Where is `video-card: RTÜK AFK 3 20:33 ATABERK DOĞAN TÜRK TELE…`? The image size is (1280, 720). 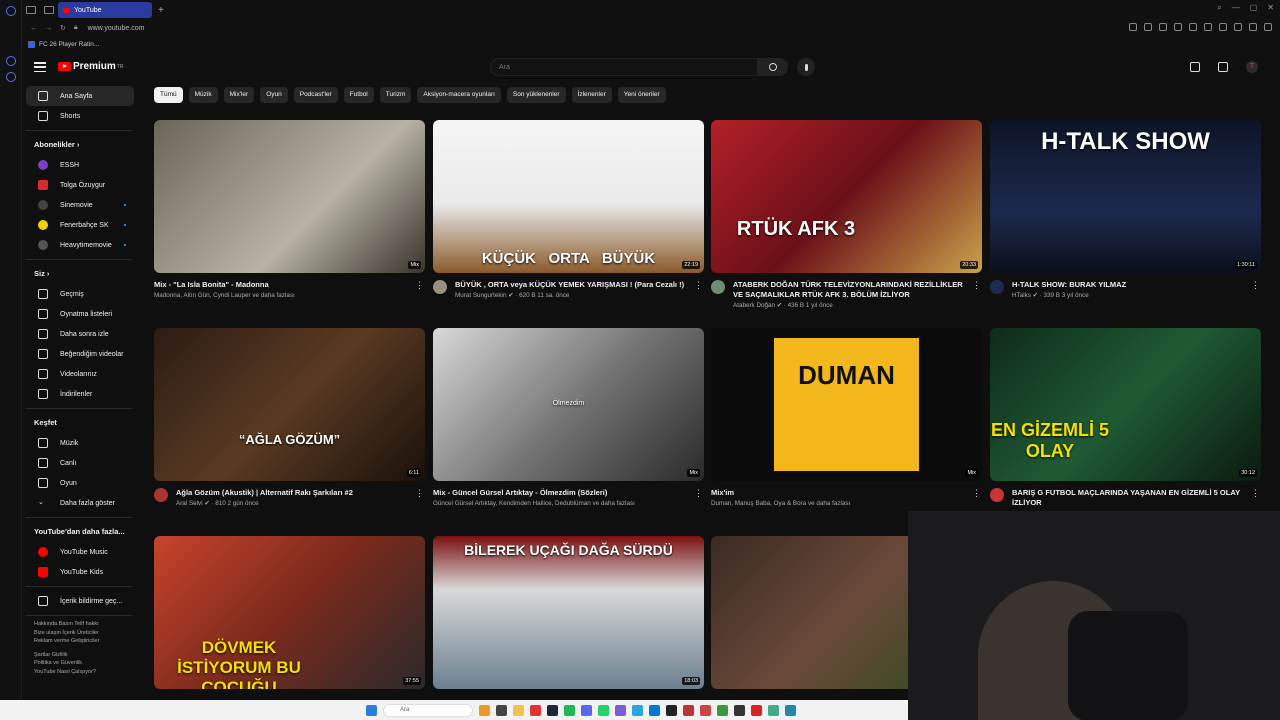 video-card: RTÜK AFK 3 20:33 ATABERK DOĞAN TÜRK TELE… is located at coordinates (846, 214).